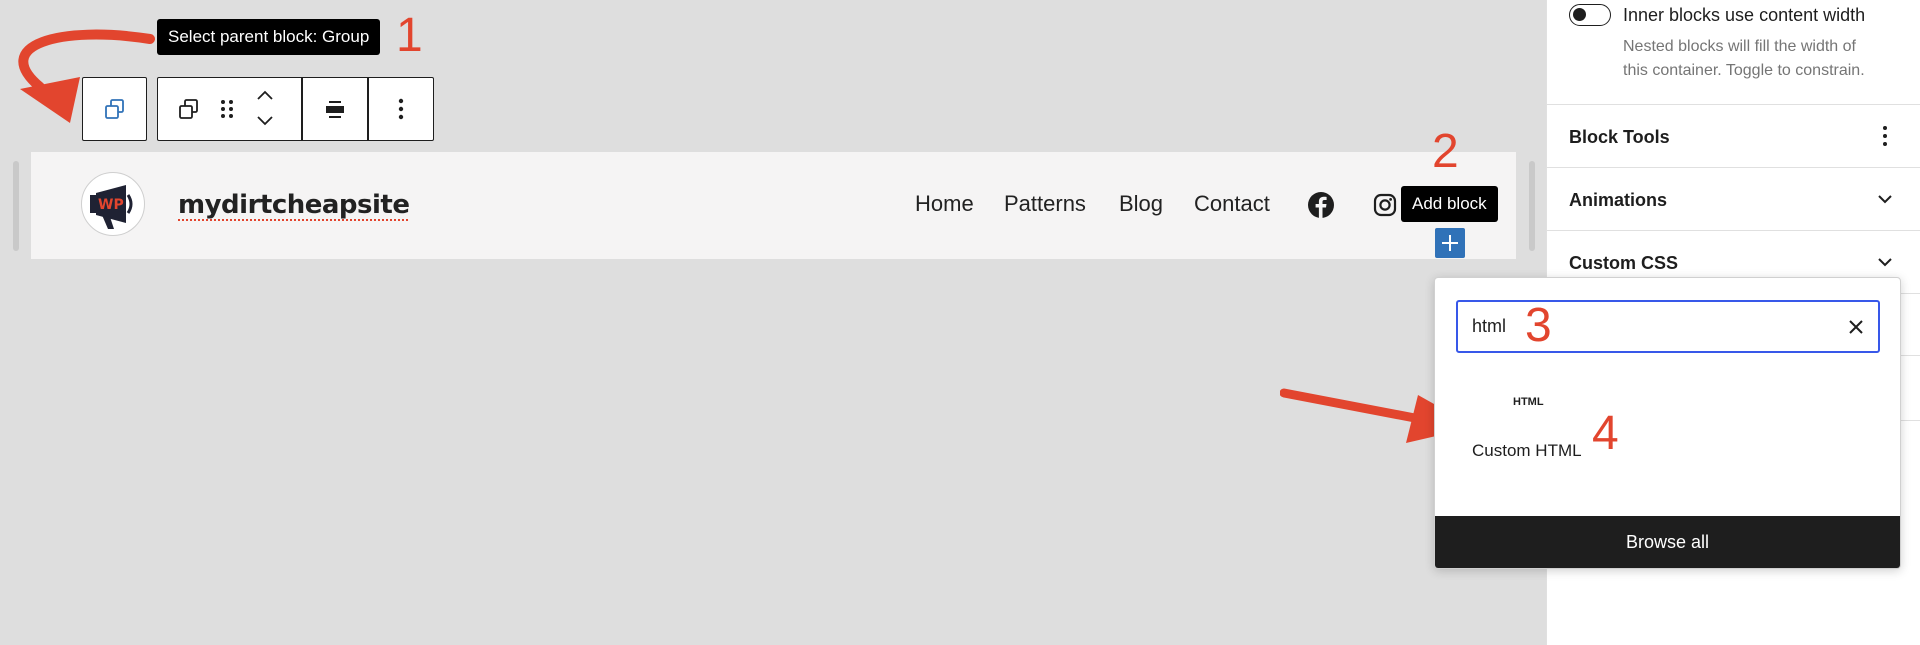  Describe the element at coordinates (1527, 450) in the screenshot. I see `custom-html-label: Custom HTML` at that location.